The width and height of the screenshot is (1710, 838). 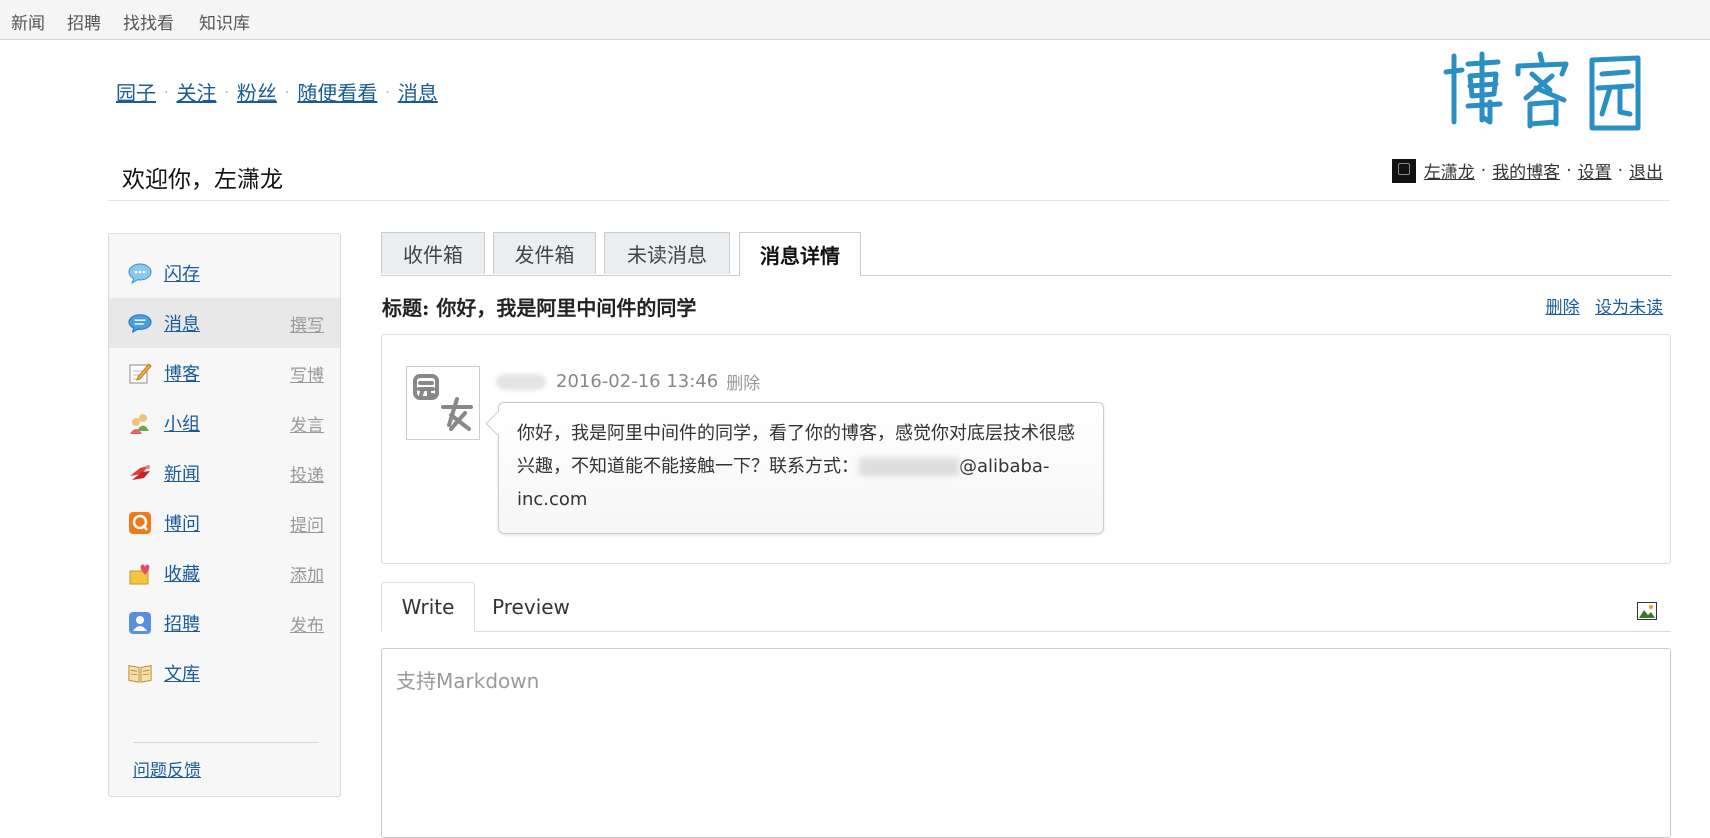 I want to click on news-icon, so click(x=140, y=473).